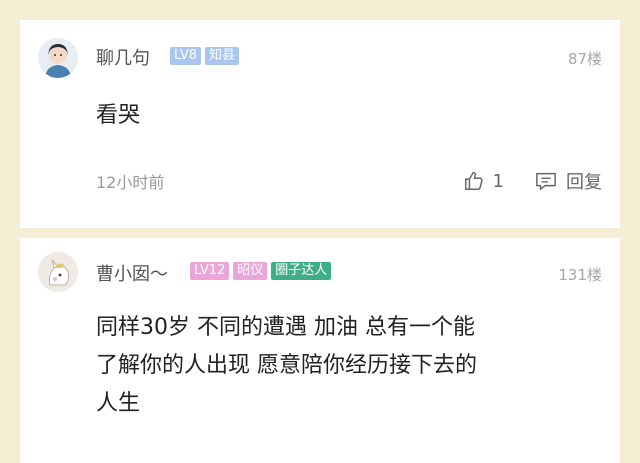 This screenshot has height=463, width=640. What do you see at coordinates (130, 182) in the screenshot?
I see `timestamp: 12小时前` at bounding box center [130, 182].